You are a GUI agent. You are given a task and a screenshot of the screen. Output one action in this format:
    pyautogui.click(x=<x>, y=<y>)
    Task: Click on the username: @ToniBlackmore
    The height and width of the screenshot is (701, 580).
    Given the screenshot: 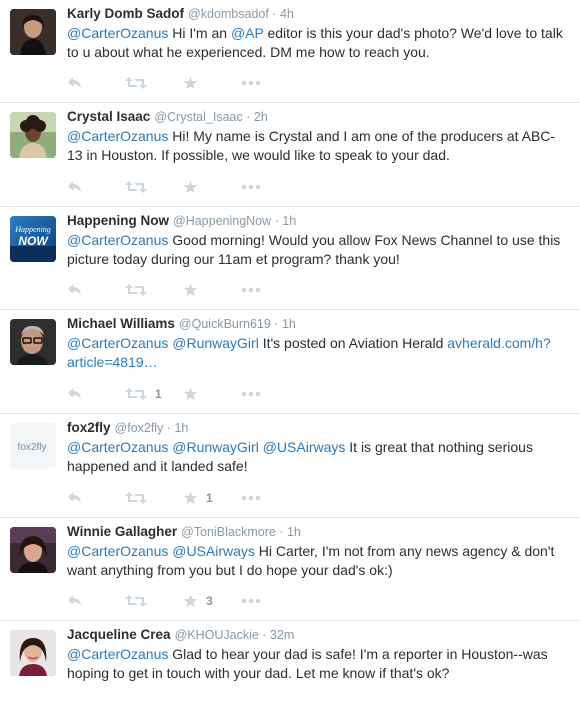 What is the action you would take?
    pyautogui.click(x=228, y=532)
    